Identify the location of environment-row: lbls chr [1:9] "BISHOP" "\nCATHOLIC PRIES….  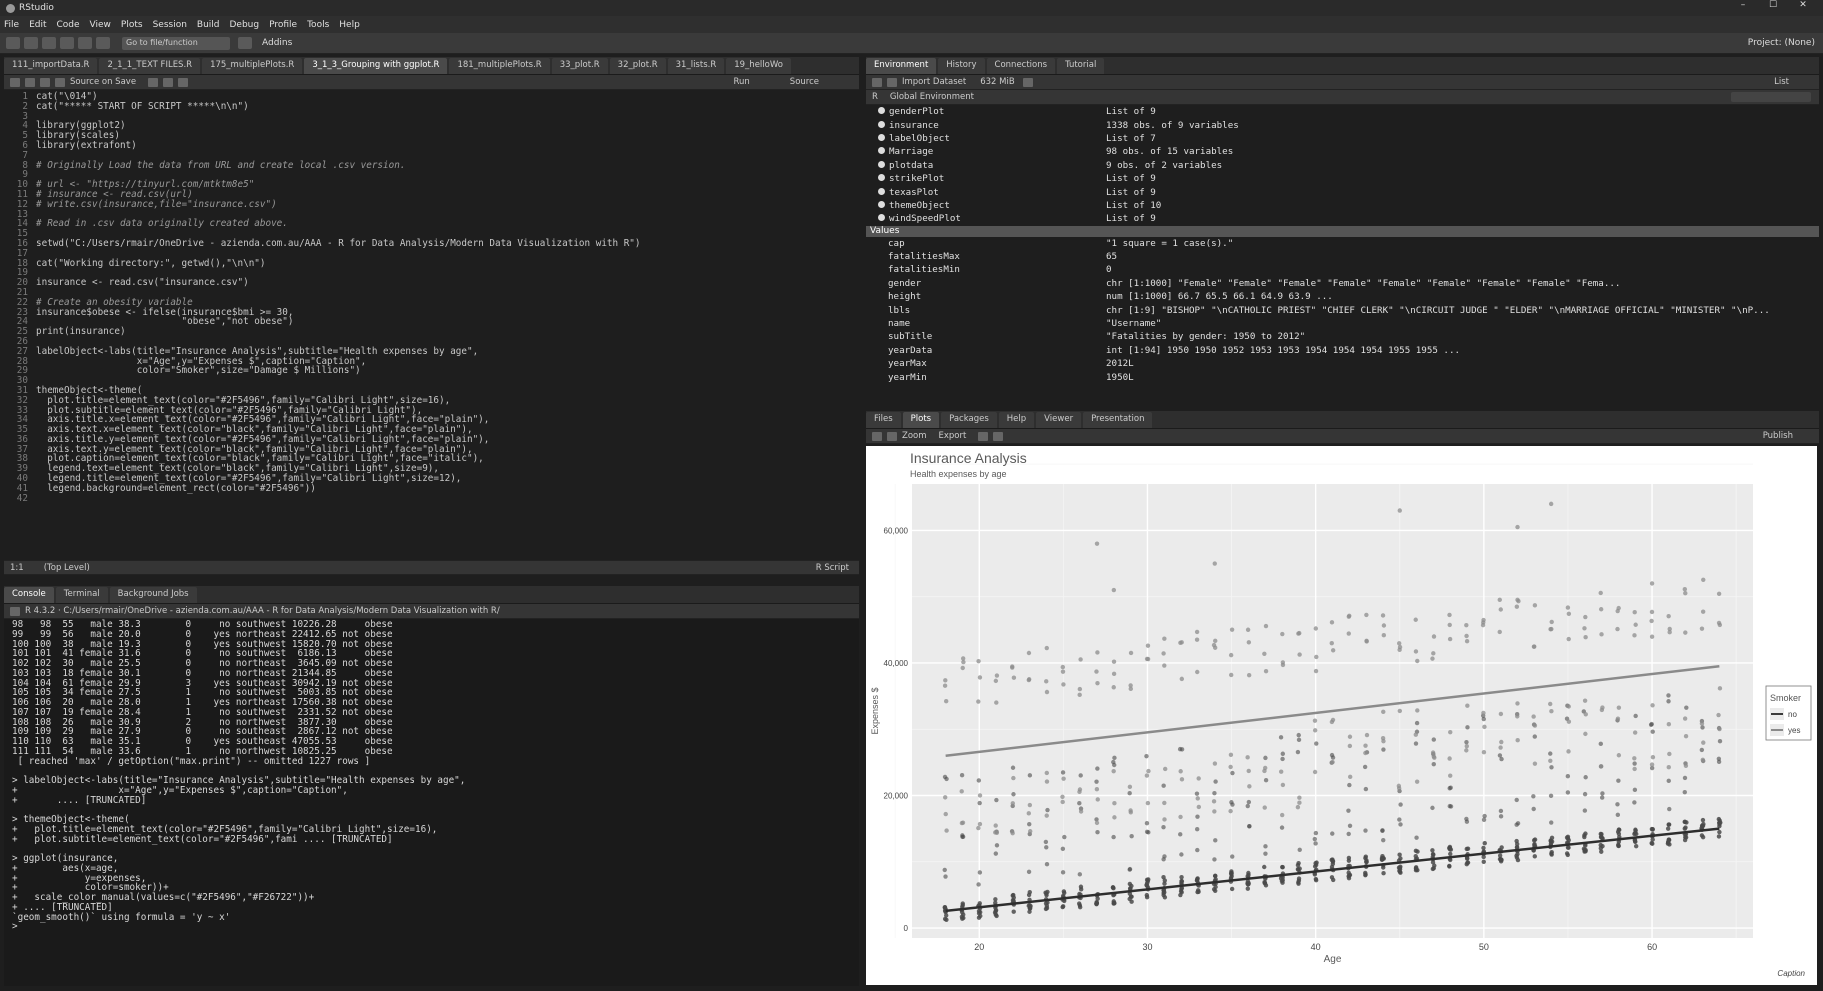
(1342, 309).